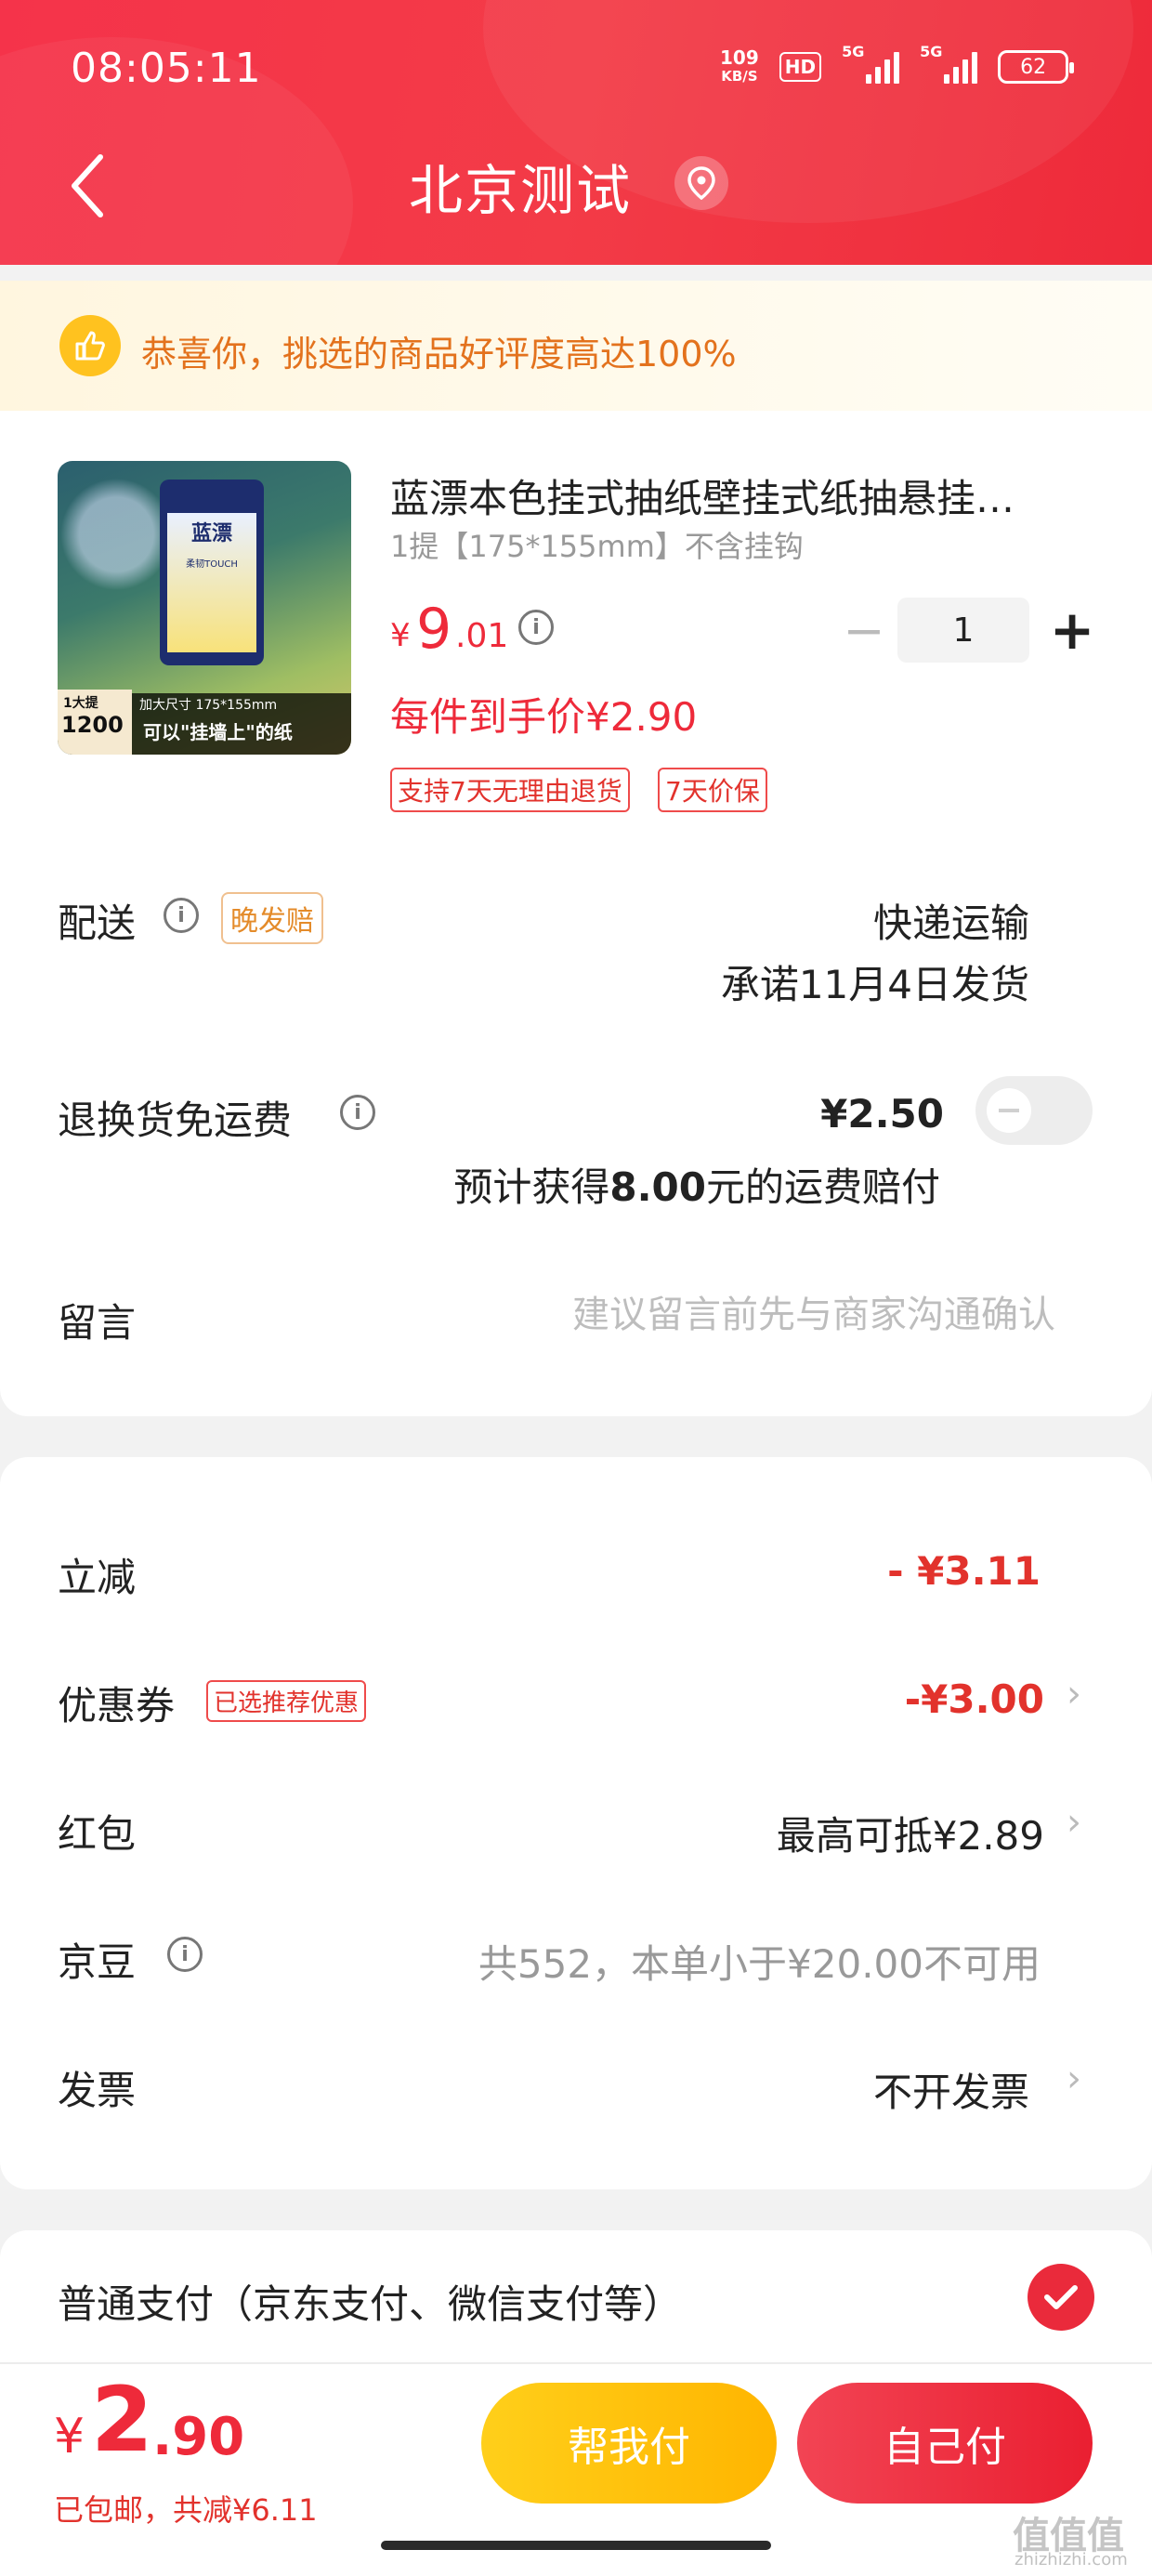 Image resolution: width=1152 pixels, height=2576 pixels. I want to click on product-sub: 柔韧TOUCH, so click(212, 564).